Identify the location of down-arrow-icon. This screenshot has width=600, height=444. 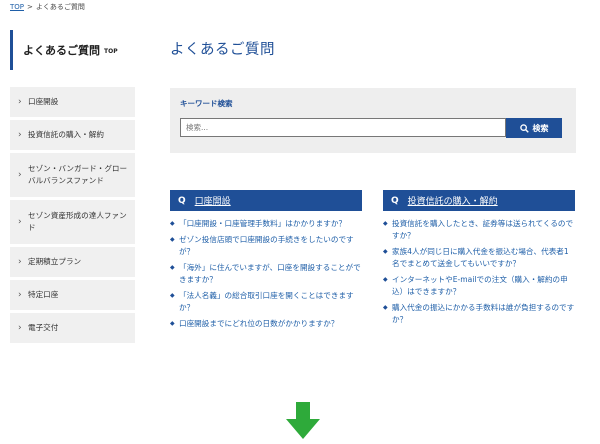
(303, 420).